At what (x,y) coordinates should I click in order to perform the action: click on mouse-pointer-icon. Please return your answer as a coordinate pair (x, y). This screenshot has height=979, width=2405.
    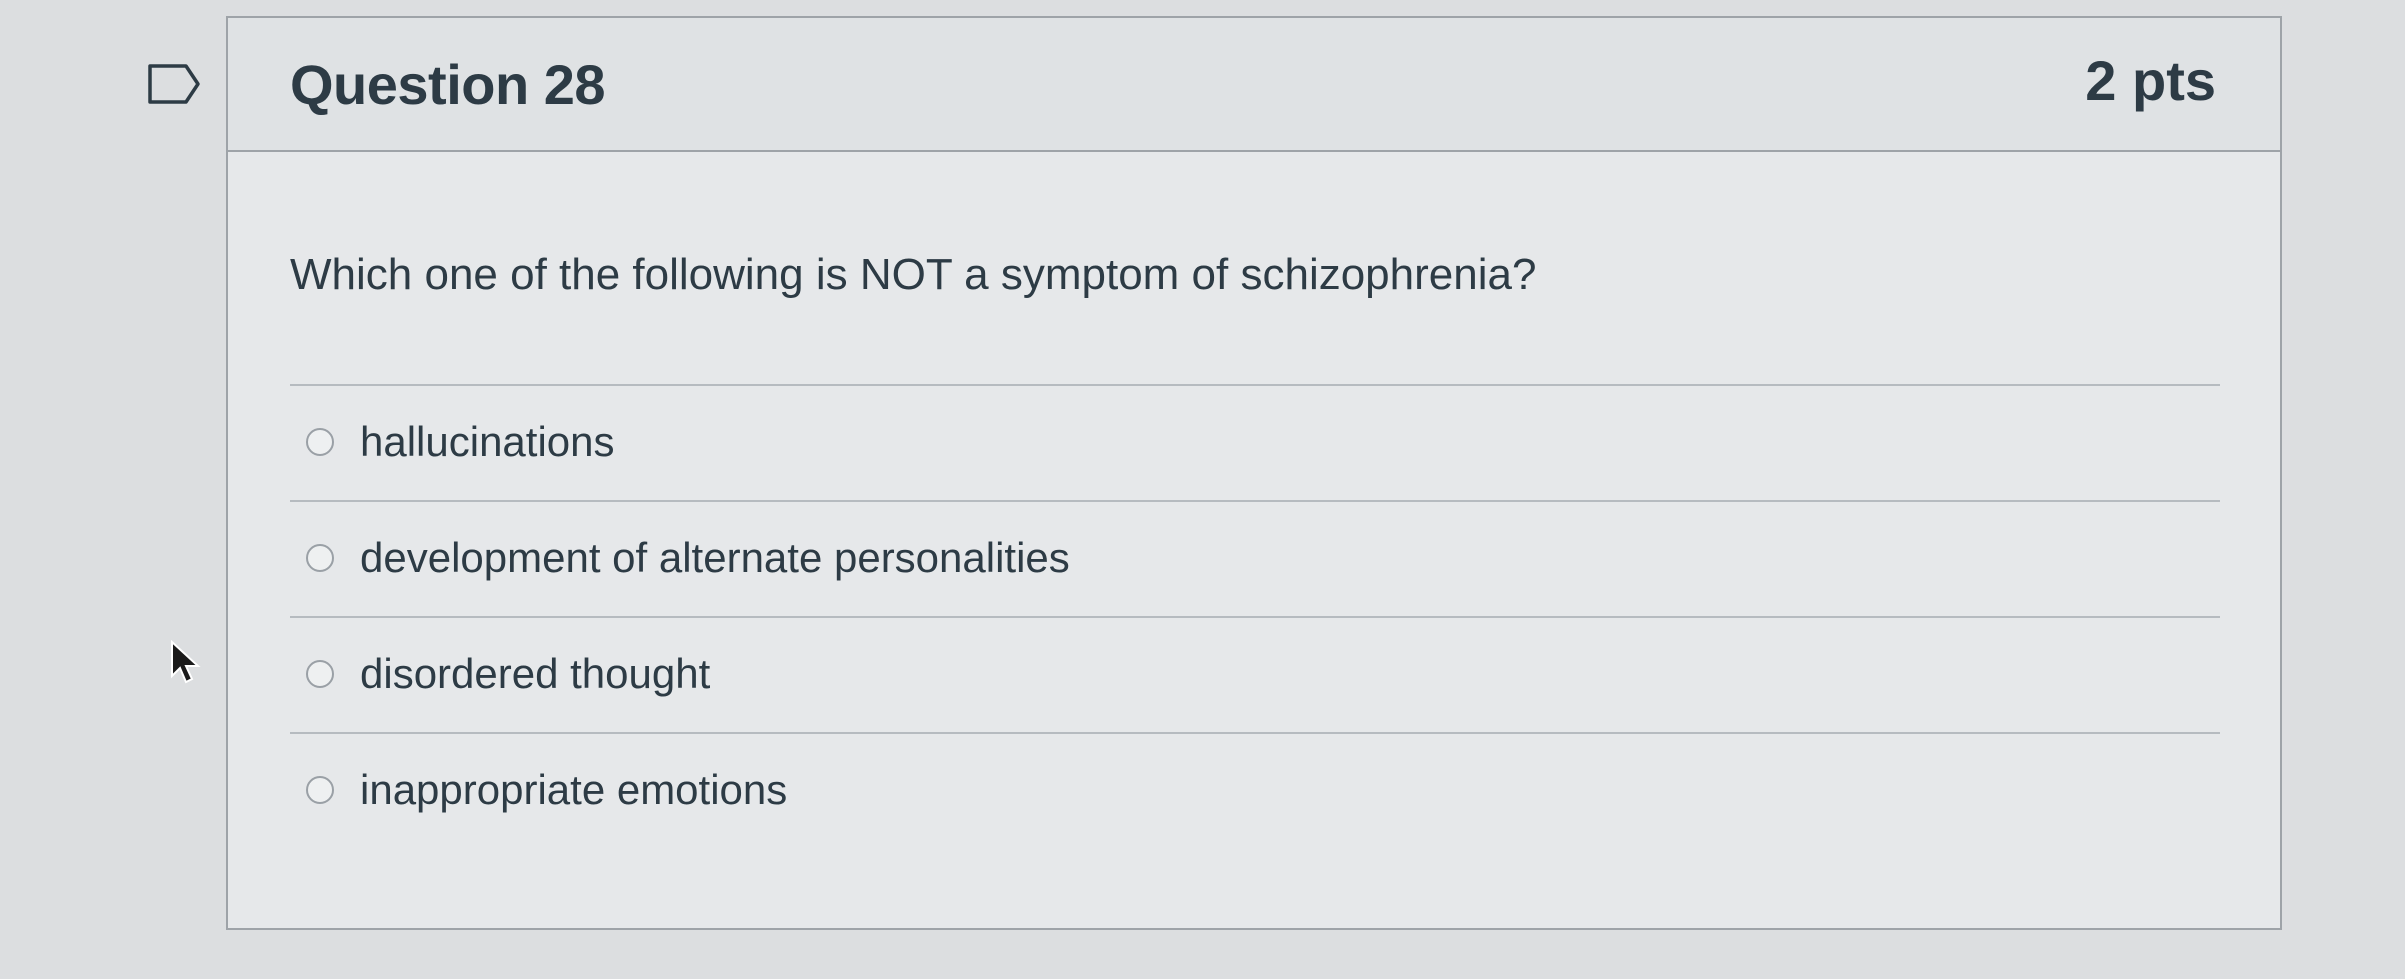
    Looking at the image, I should click on (187, 663).